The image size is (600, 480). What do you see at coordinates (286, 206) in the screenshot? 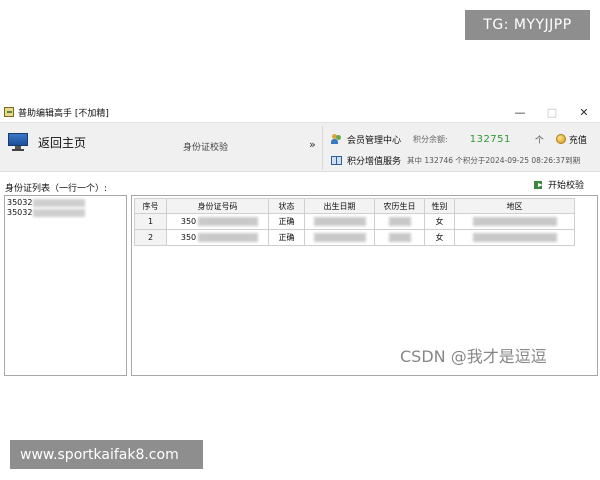
I see `col-header: 状态` at bounding box center [286, 206].